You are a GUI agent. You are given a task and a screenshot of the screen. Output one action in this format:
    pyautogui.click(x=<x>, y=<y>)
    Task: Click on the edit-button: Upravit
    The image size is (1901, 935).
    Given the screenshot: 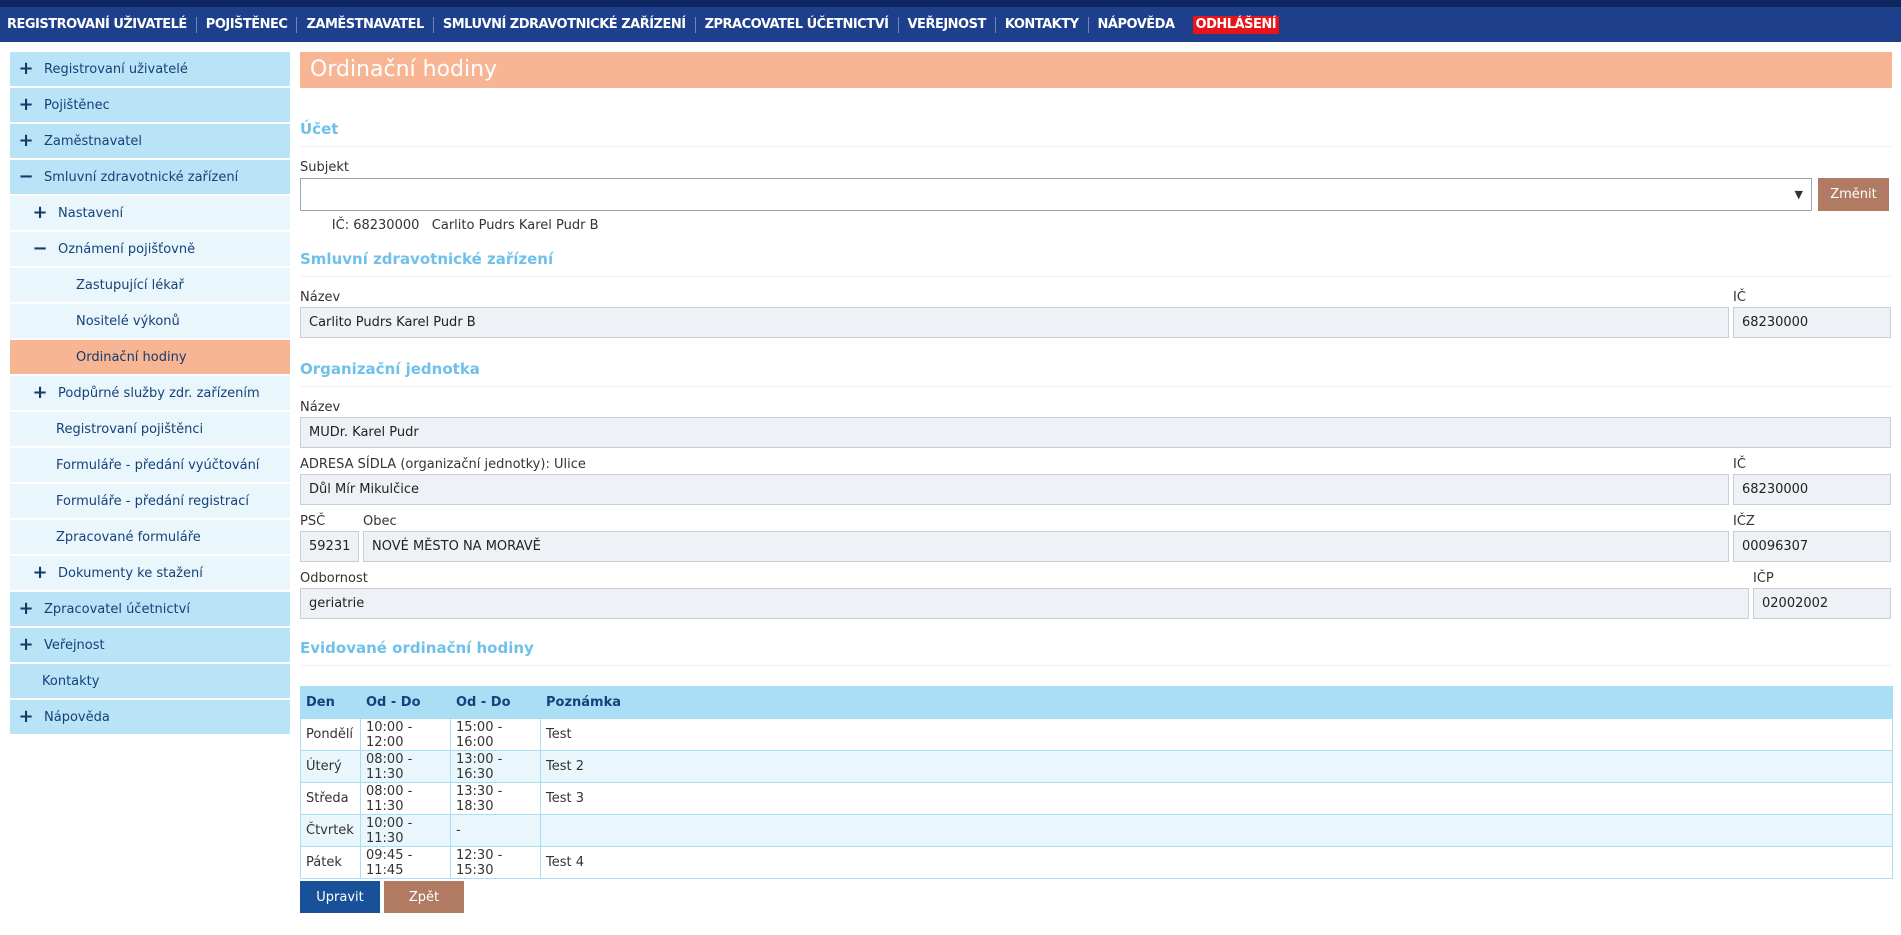 What is the action you would take?
    pyautogui.click(x=340, y=897)
    